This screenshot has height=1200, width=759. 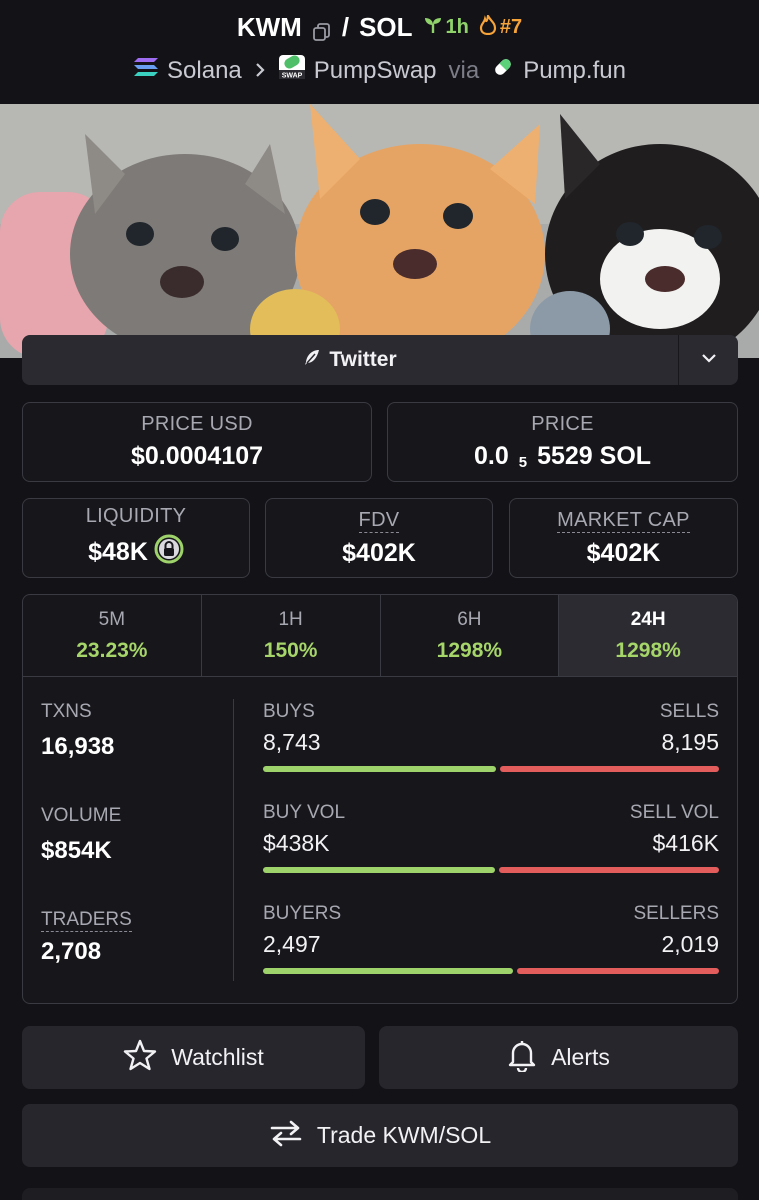 I want to click on pair-age-badge: 1h, so click(x=446, y=28).